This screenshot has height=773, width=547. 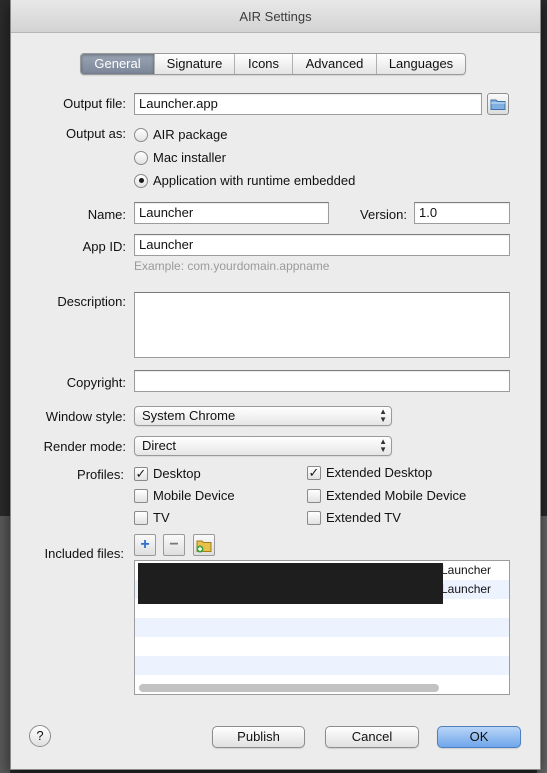 I want to click on help-button: ?, so click(x=40, y=736).